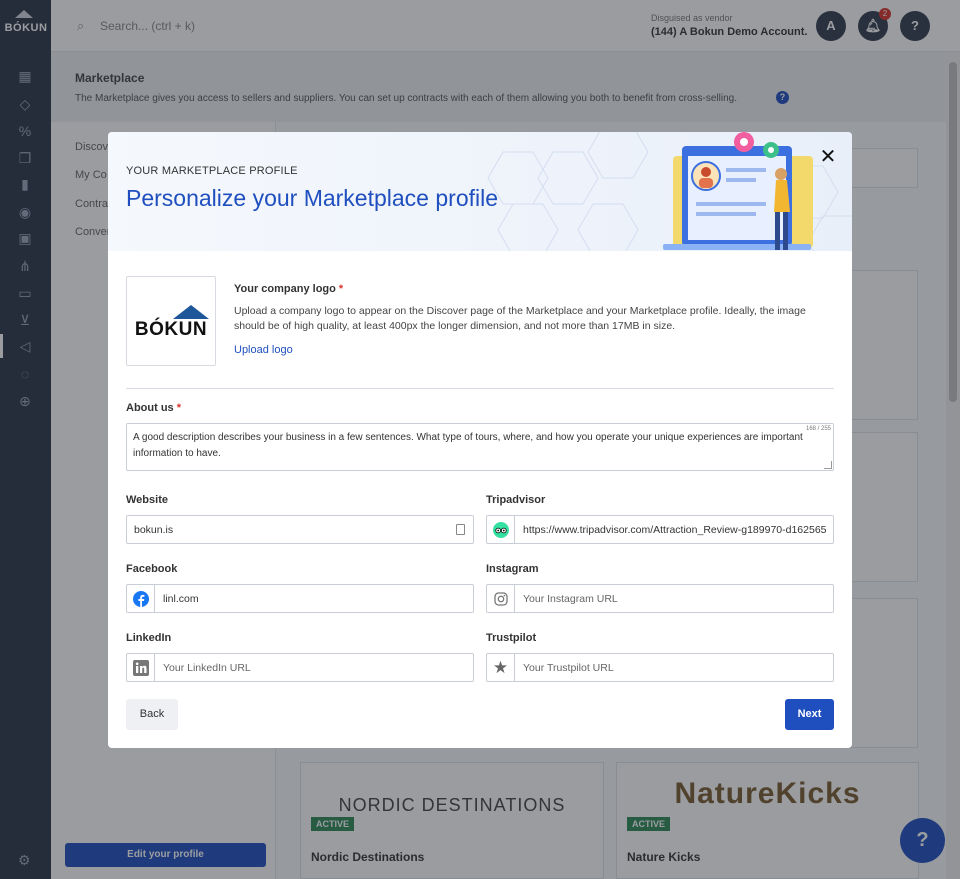 The width and height of the screenshot is (960, 879). I want to click on close-icon: ✕, so click(828, 157).